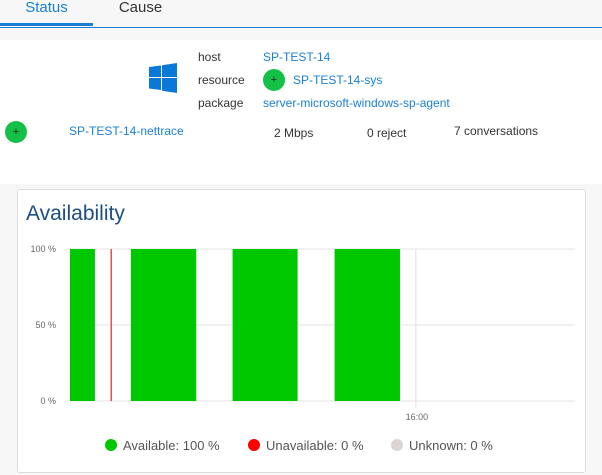 The image size is (602, 475). What do you see at coordinates (315, 445) in the screenshot?
I see `legend-label: Unavailable: 0 %` at bounding box center [315, 445].